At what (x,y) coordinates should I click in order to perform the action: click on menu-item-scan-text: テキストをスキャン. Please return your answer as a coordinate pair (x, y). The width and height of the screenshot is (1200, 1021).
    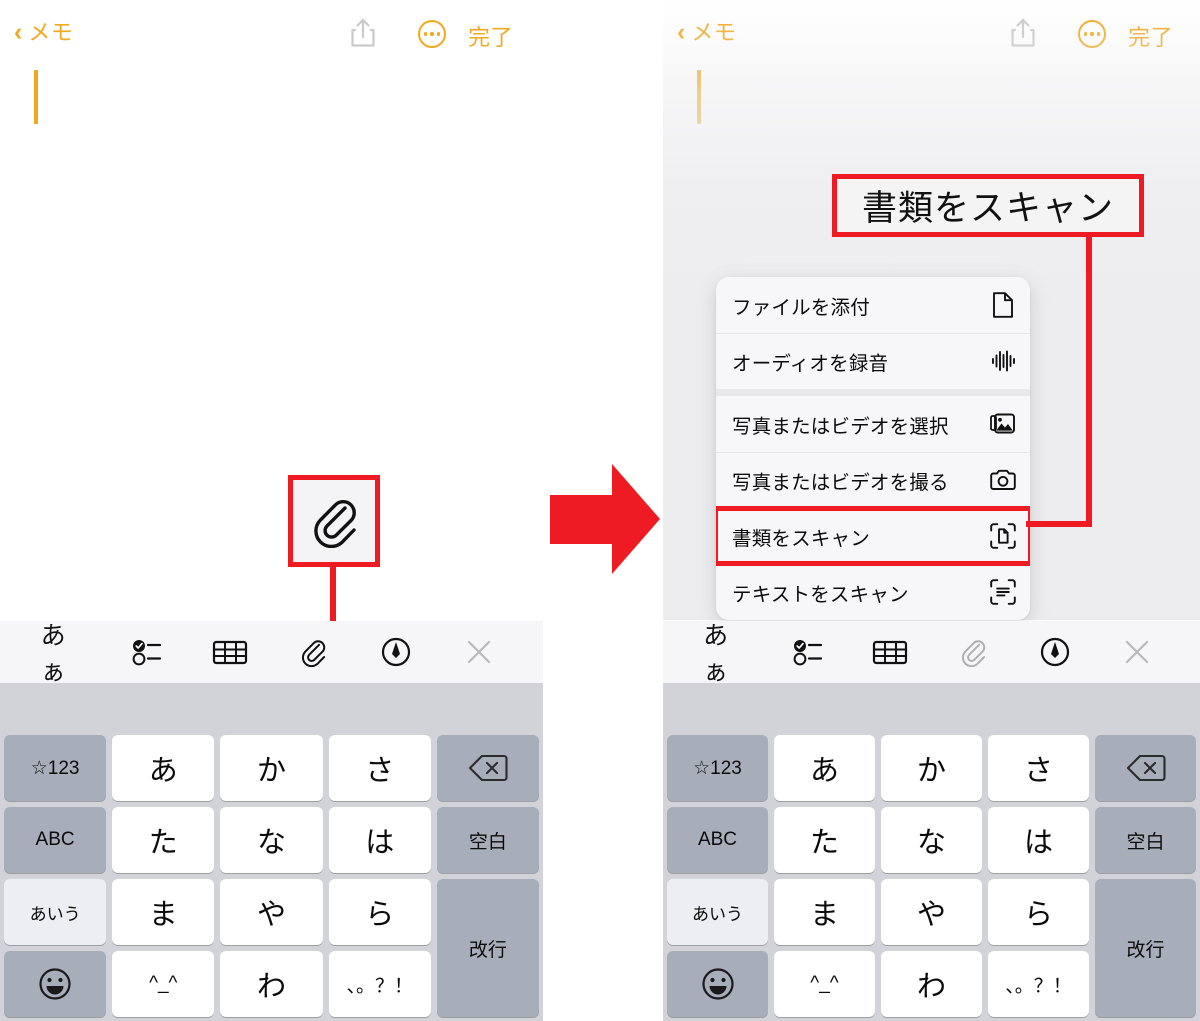
    Looking at the image, I should click on (873, 592).